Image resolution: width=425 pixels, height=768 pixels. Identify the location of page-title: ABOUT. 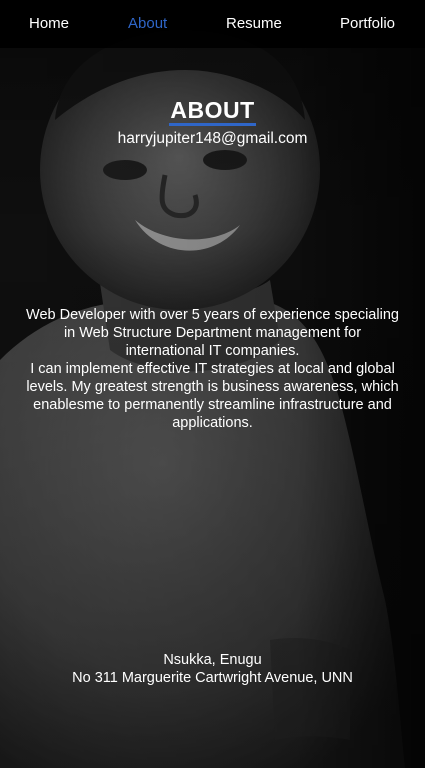
(212, 111).